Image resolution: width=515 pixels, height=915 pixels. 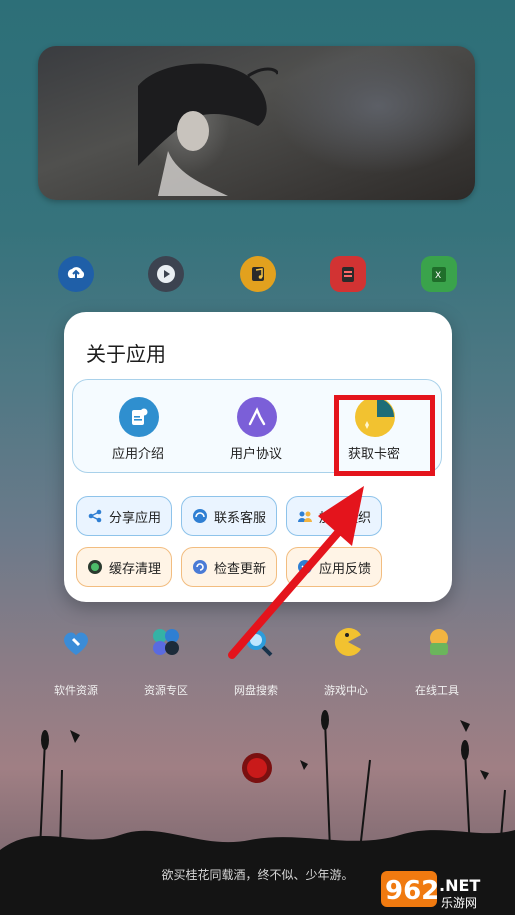 What do you see at coordinates (459, 885) in the screenshot?
I see `svg-text: .NET` at bounding box center [459, 885].